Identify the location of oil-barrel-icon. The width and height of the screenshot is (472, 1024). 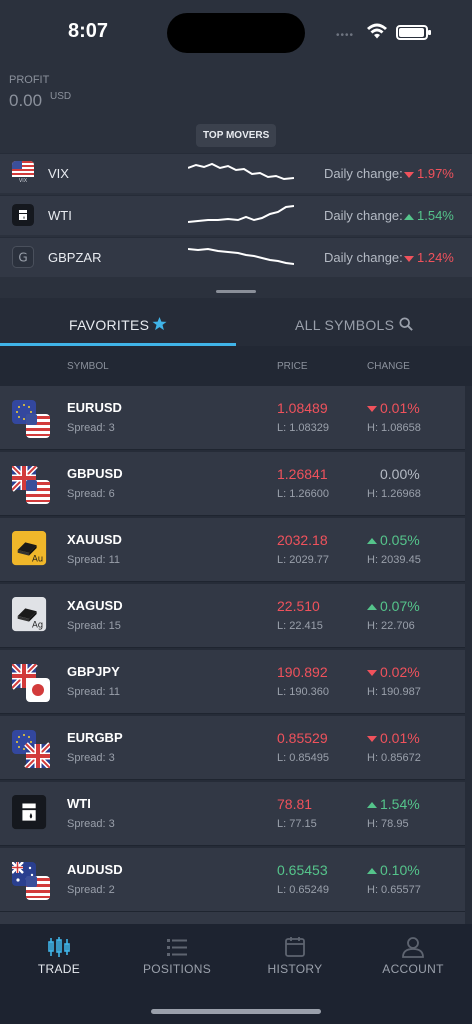
(29, 812).